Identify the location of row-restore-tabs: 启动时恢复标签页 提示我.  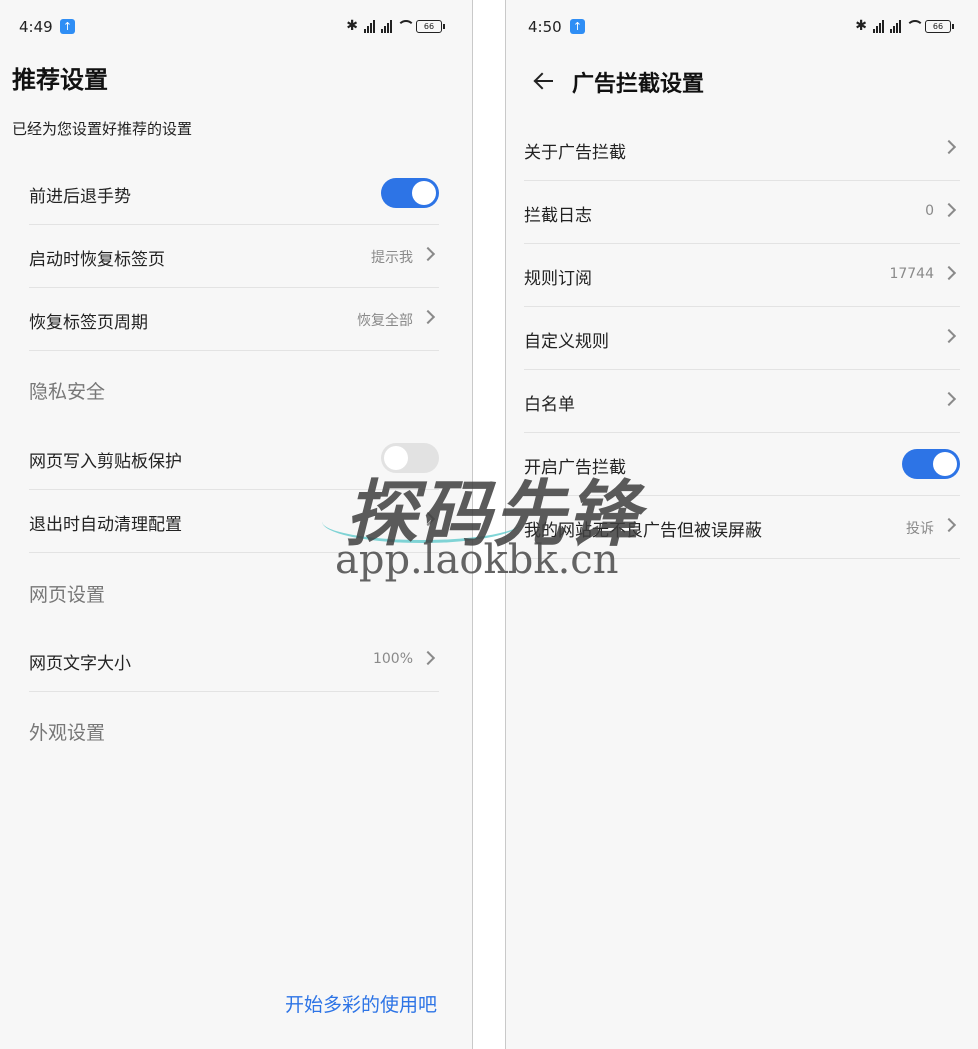
(234, 256).